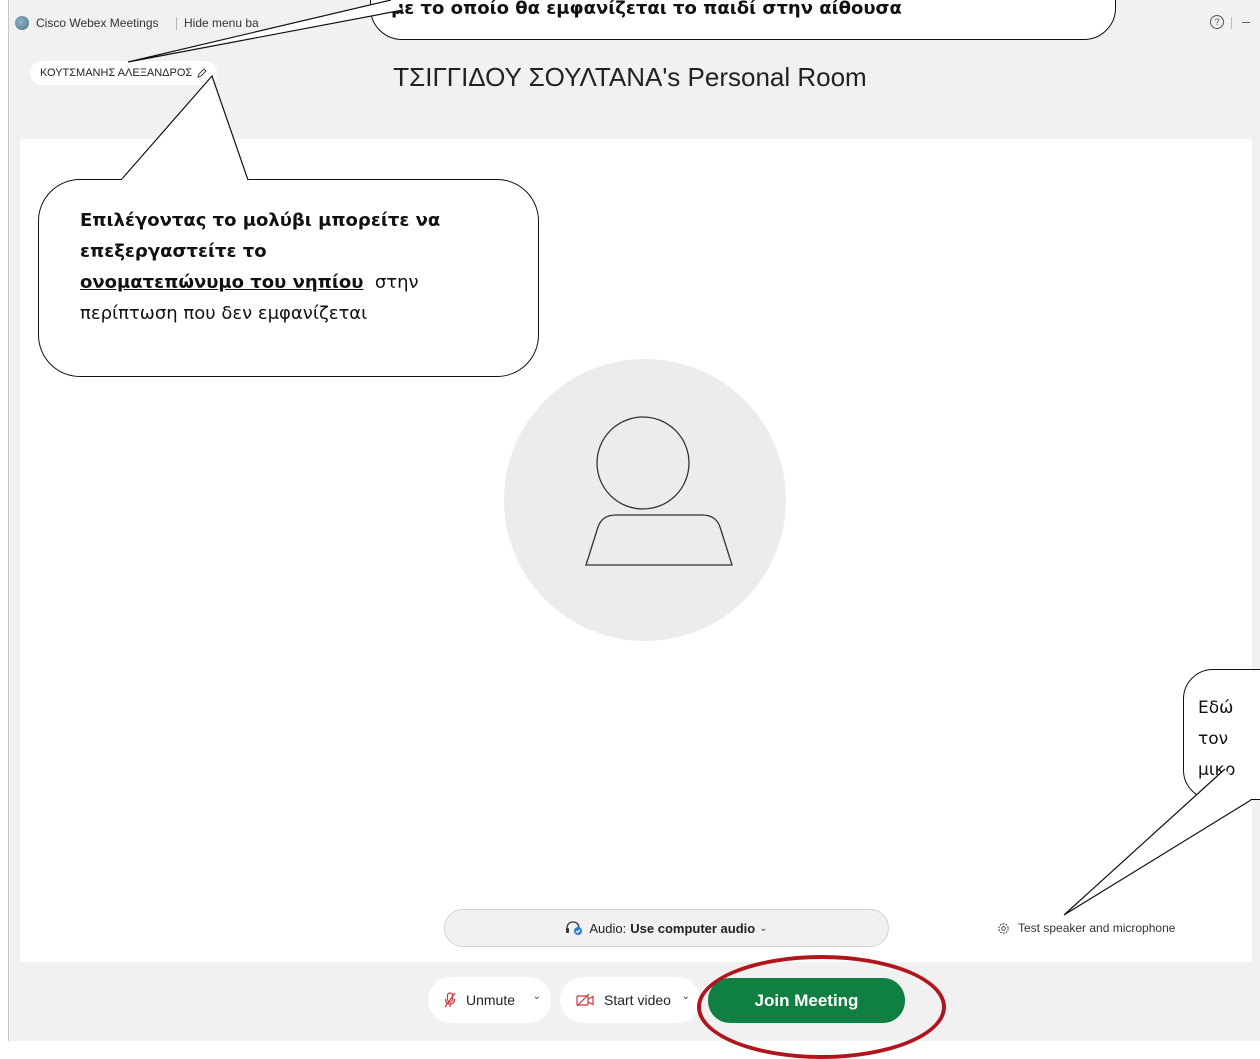 The width and height of the screenshot is (1260, 1059). I want to click on leader-mid, so click(184, 127).